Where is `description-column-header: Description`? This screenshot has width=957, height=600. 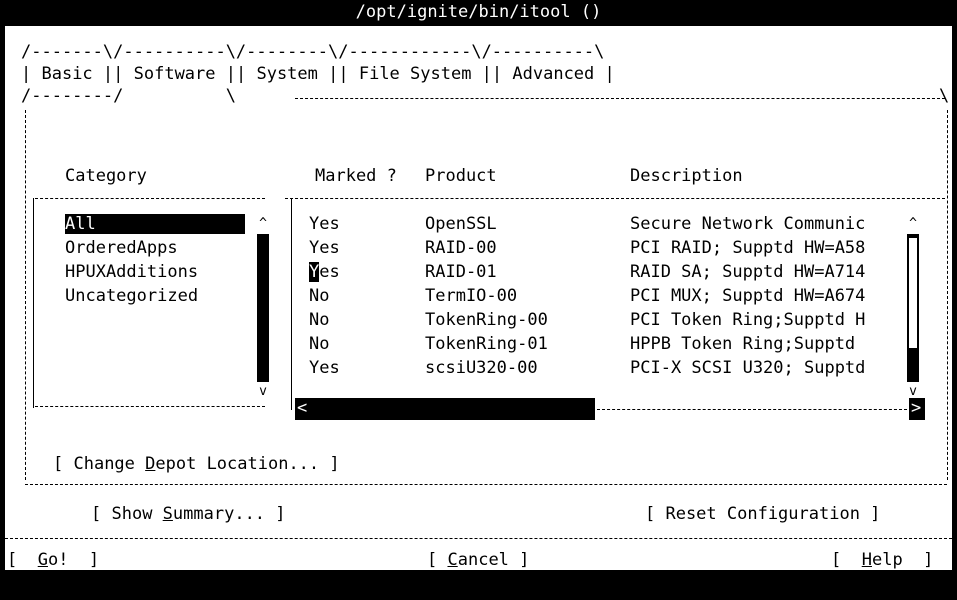 description-column-header: Description is located at coordinates (686, 176).